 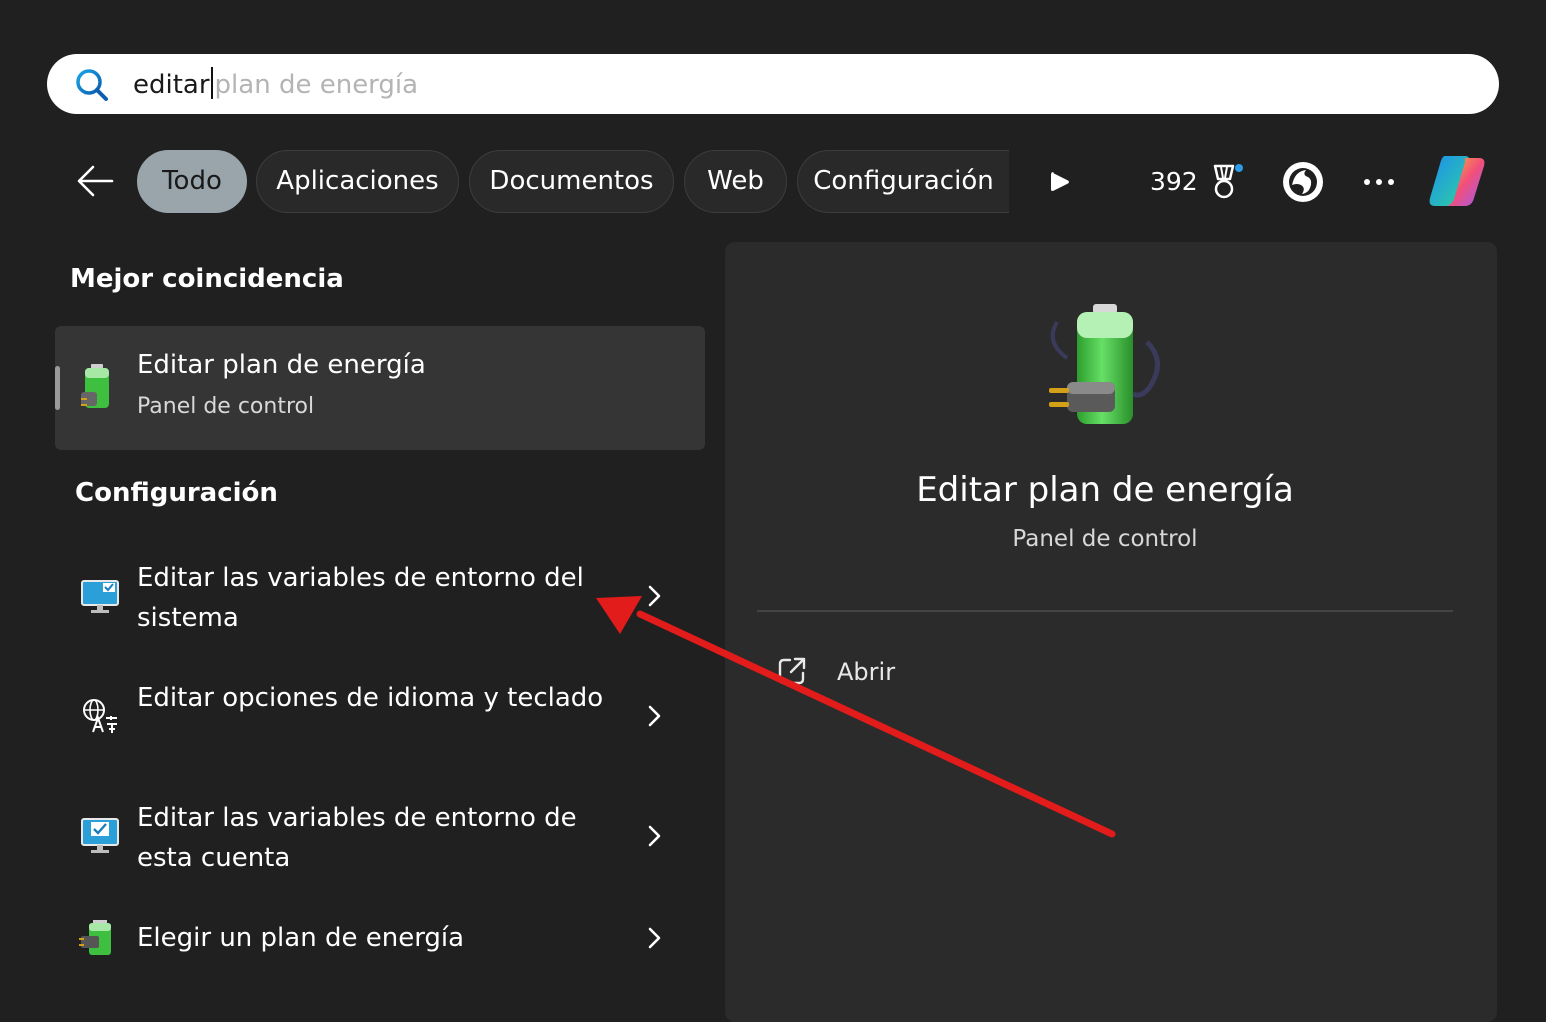 I want to click on more-options-icon, so click(x=1379, y=182).